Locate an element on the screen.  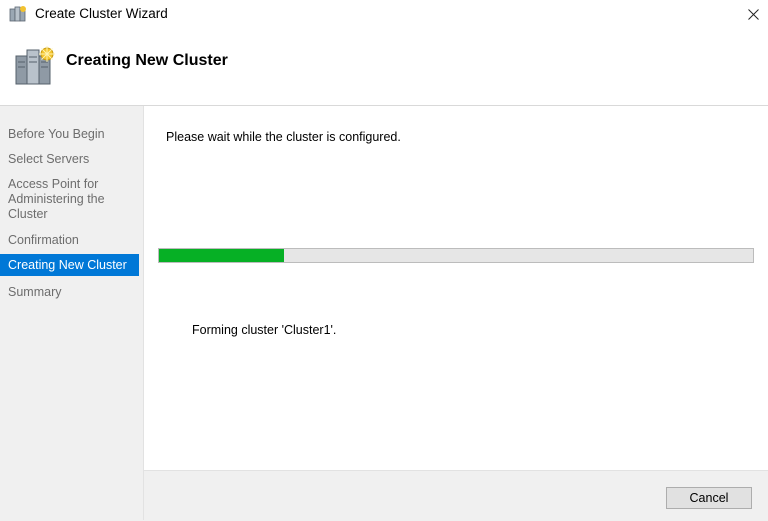
step-confirmation: Confirmation is located at coordinates (43, 240).